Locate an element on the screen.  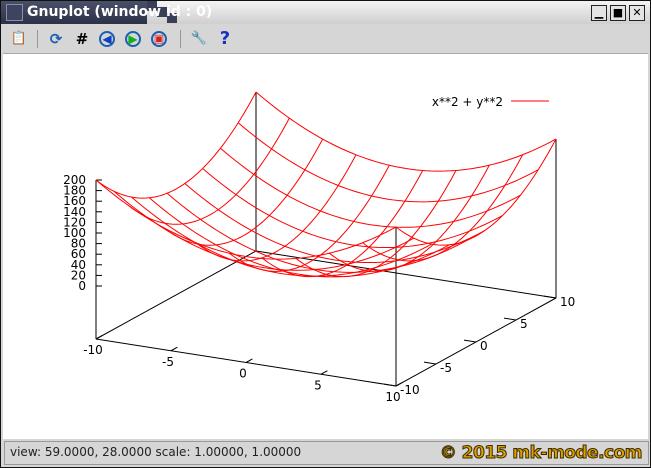
autoscale-icon: ▣ is located at coordinates (159, 39).